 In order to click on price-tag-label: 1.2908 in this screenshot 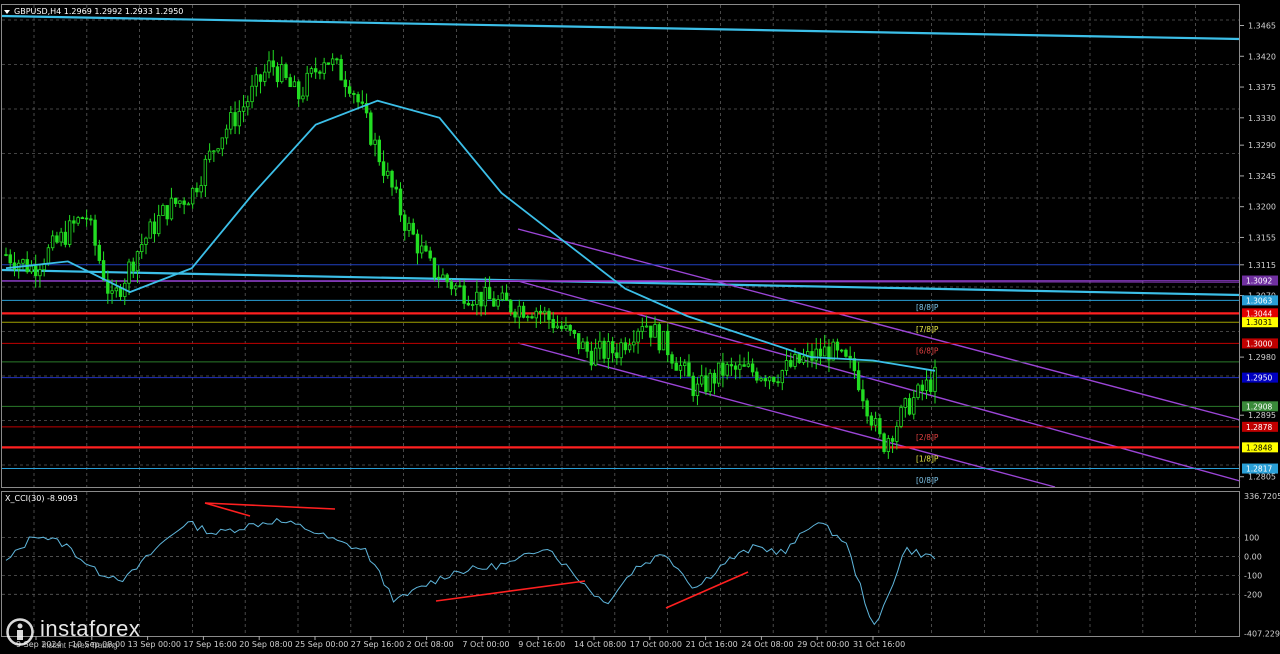, I will do `click(1259, 406)`.